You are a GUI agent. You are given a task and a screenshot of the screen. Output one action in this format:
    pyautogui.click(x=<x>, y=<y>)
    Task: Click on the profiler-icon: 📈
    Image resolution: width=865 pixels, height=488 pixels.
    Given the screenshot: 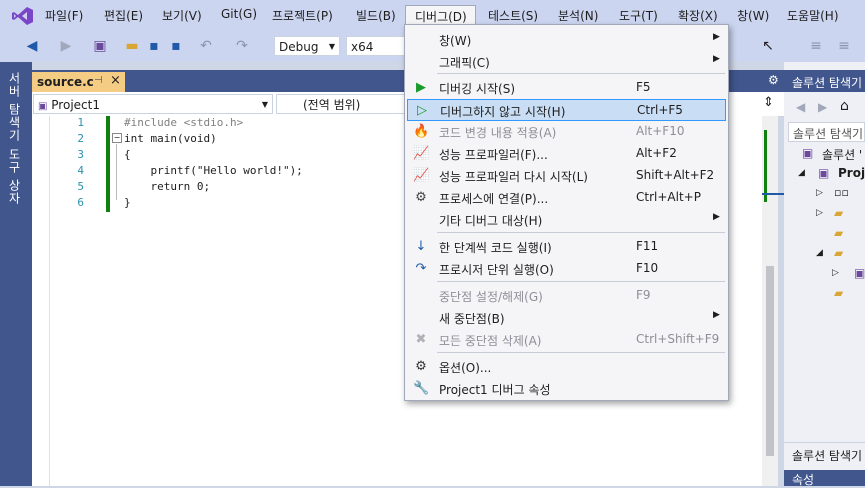 What is the action you would take?
    pyautogui.click(x=421, y=153)
    